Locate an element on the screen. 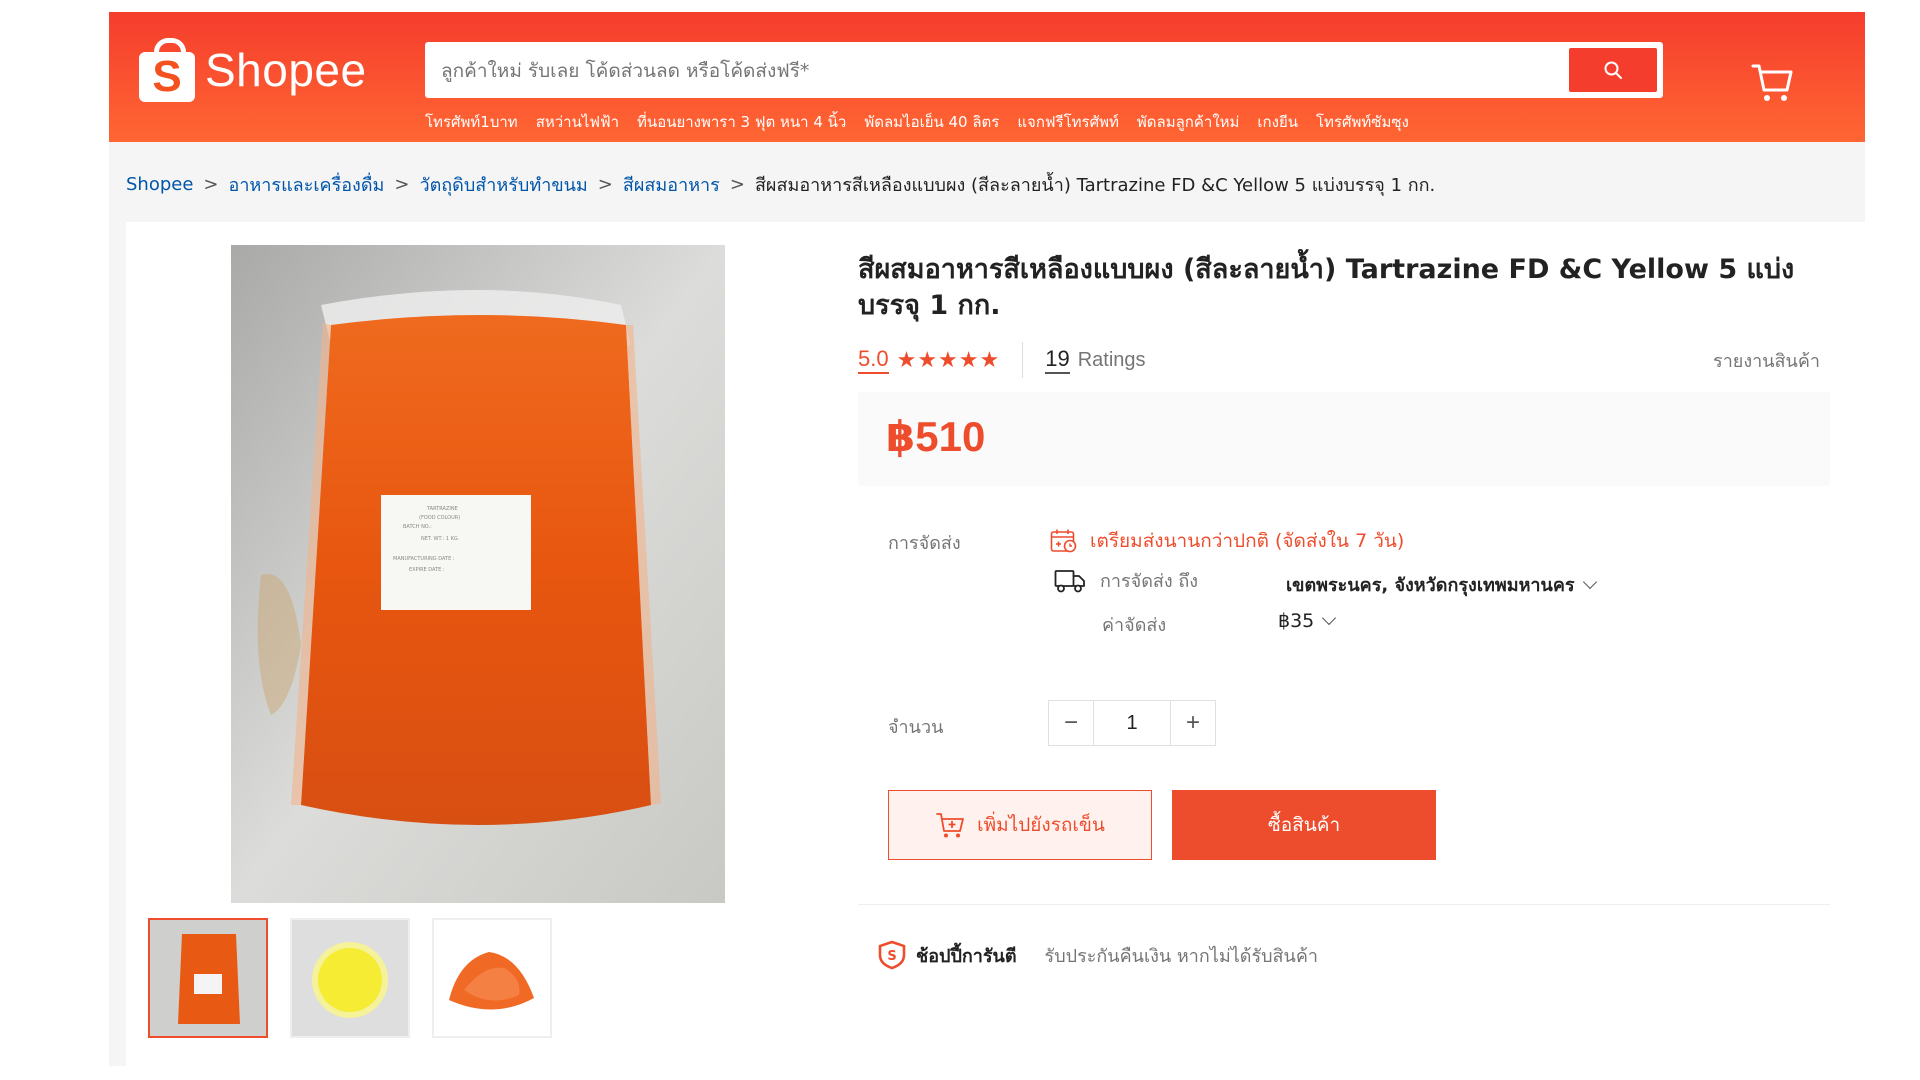 Image resolution: width=1920 pixels, height=1080 pixels. label-text: TARTRAZINE is located at coordinates (442, 509).